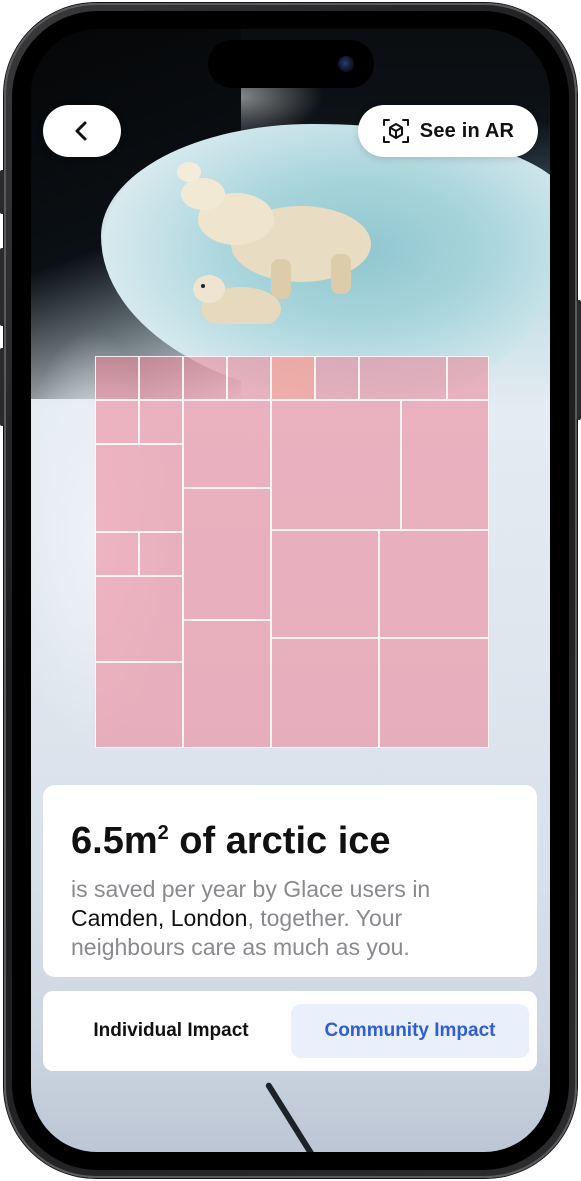  I want to click on dynamic-island, so click(291, 64).